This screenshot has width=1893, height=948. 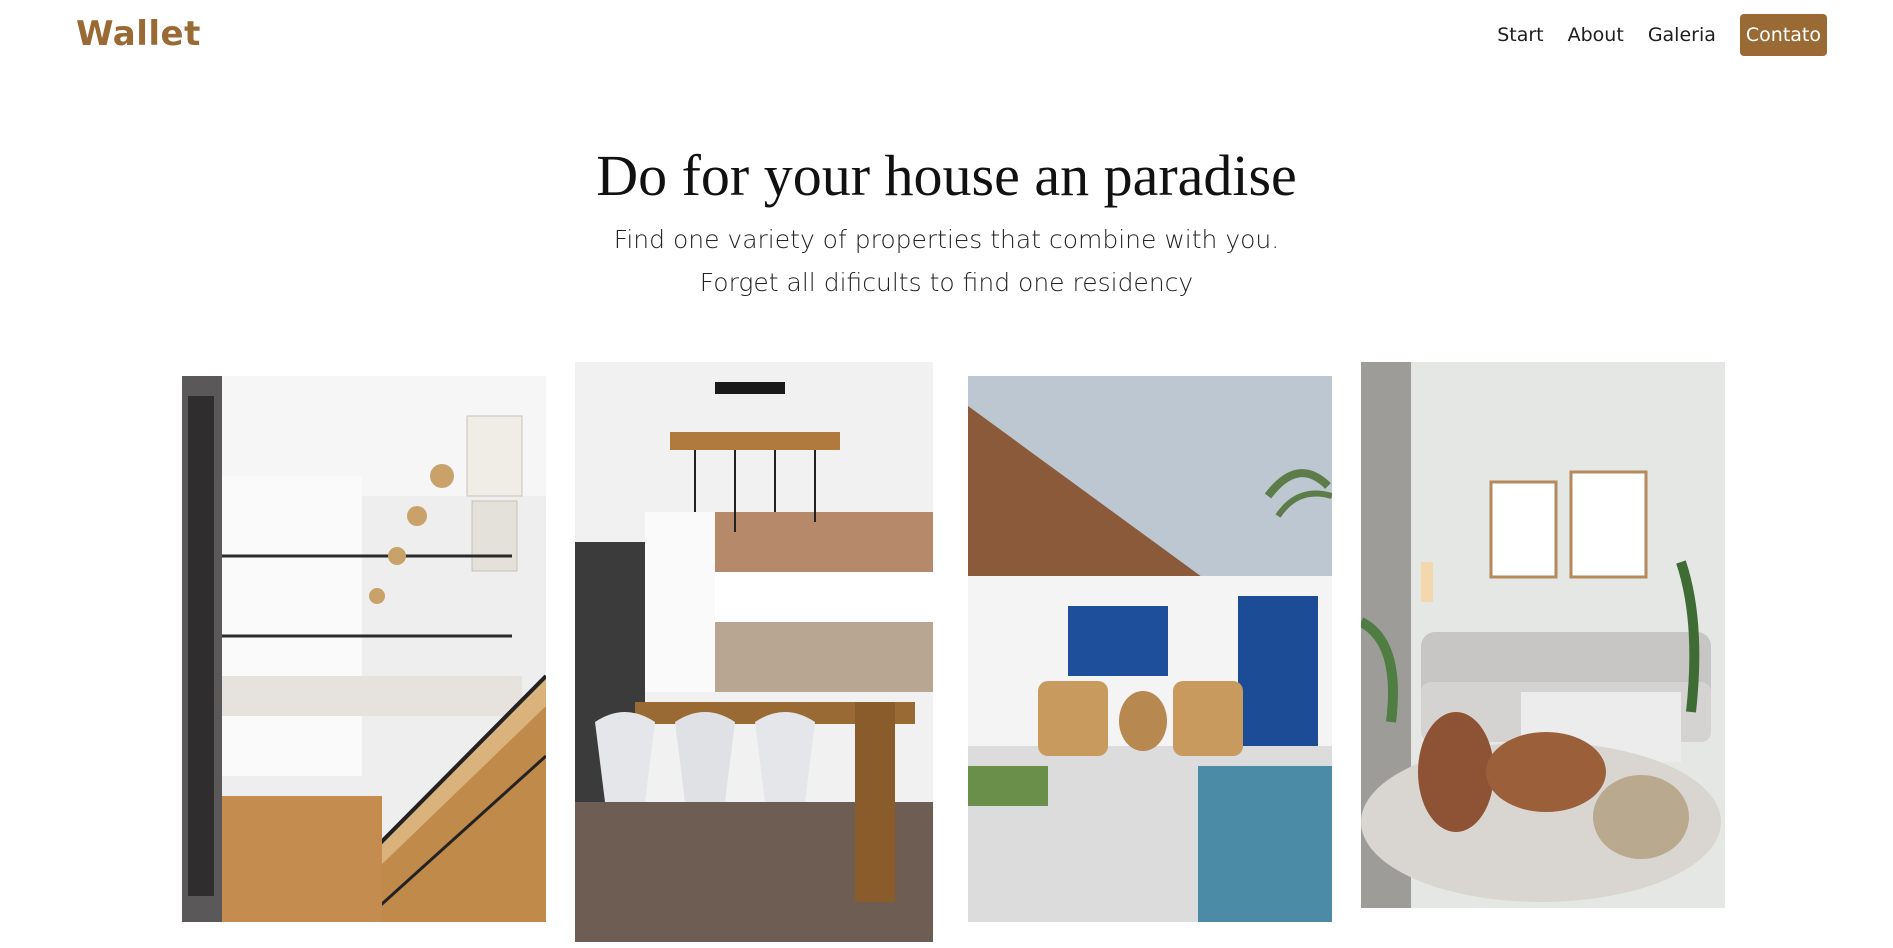 What do you see at coordinates (754, 652) in the screenshot?
I see `dining-kitchen-photo` at bounding box center [754, 652].